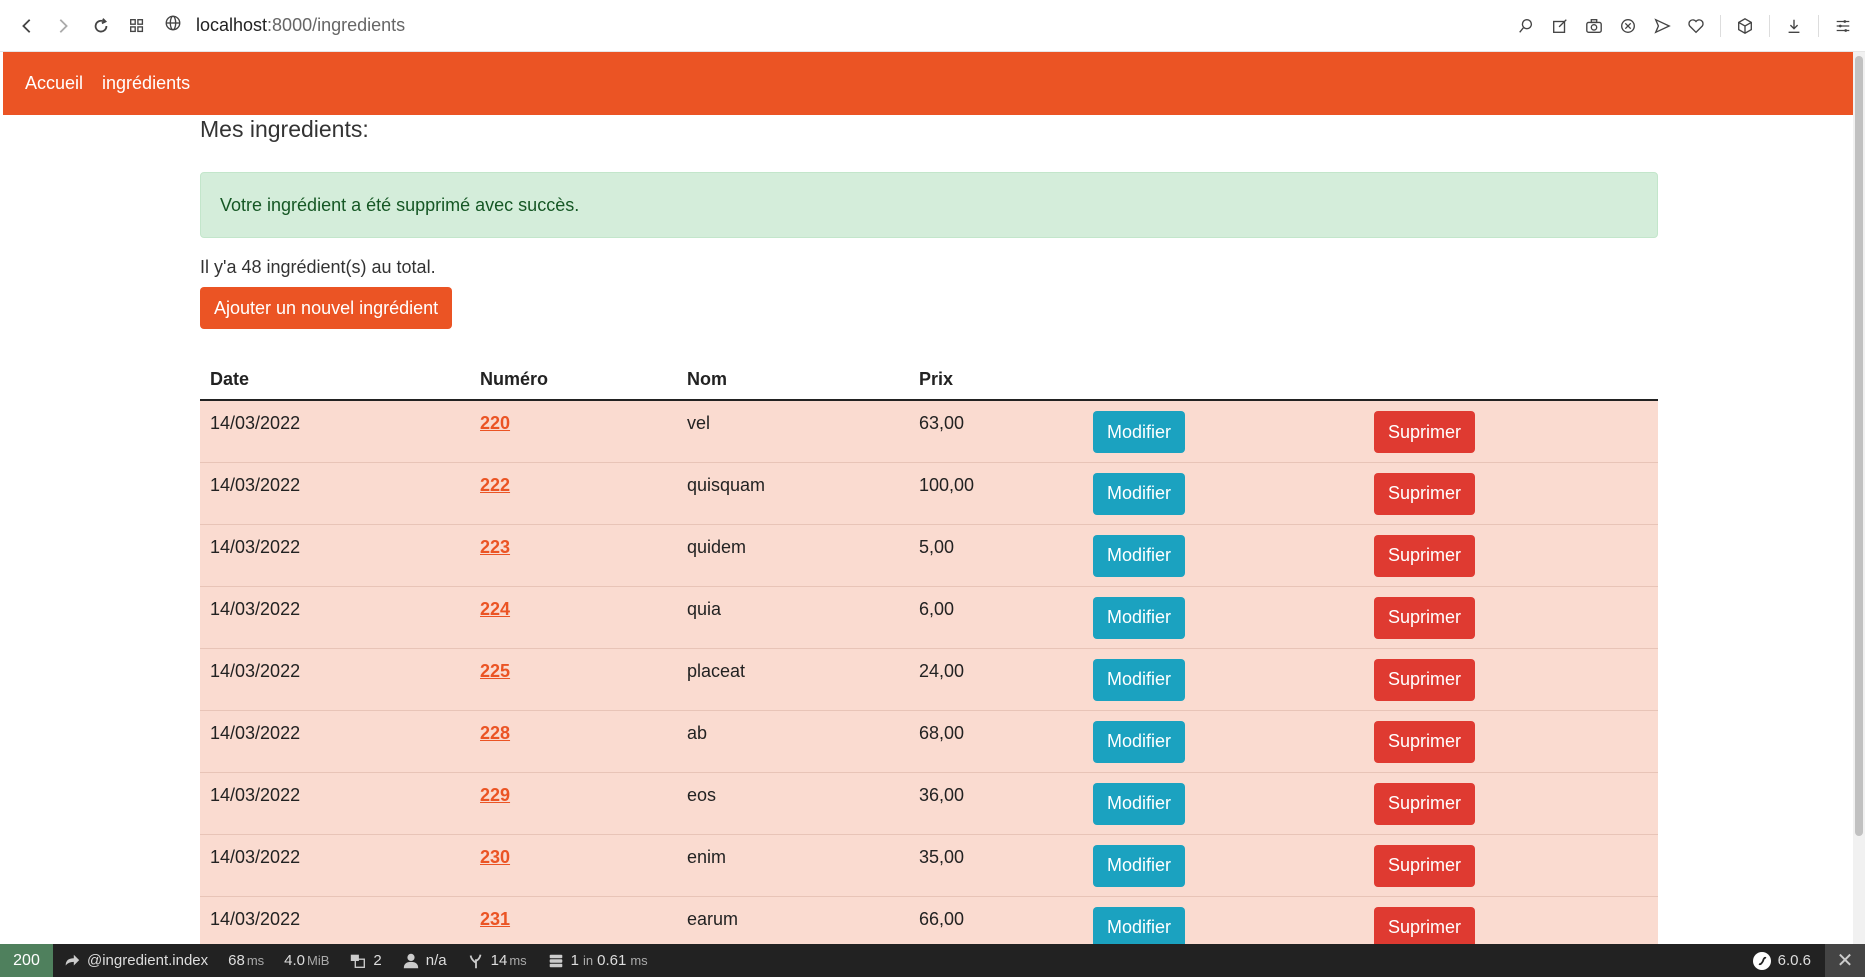 This screenshot has height=977, width=1865. What do you see at coordinates (793, 492) in the screenshot?
I see `cell-nom: quisquam` at bounding box center [793, 492].